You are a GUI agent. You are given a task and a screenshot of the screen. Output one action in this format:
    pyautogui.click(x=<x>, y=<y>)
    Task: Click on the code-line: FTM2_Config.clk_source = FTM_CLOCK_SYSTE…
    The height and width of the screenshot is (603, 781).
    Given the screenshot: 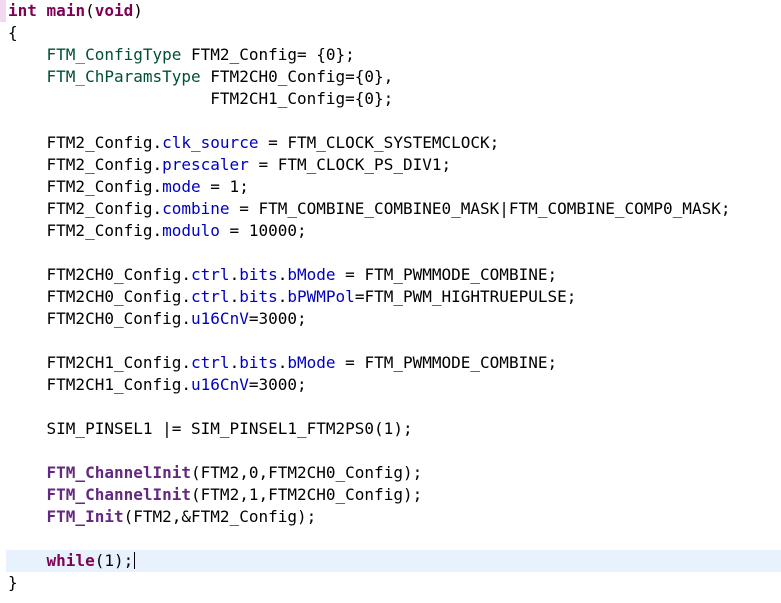 What is the action you would take?
    pyautogui.click(x=394, y=143)
    